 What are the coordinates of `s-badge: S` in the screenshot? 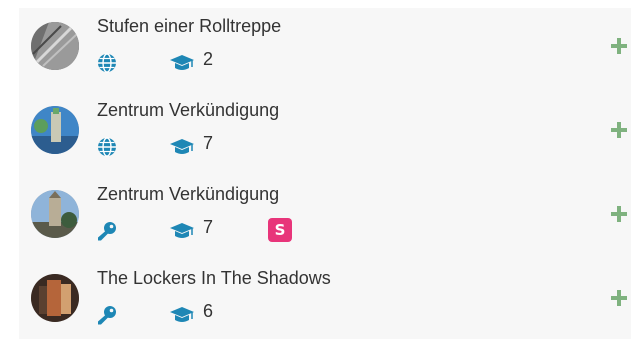 It's located at (280, 230).